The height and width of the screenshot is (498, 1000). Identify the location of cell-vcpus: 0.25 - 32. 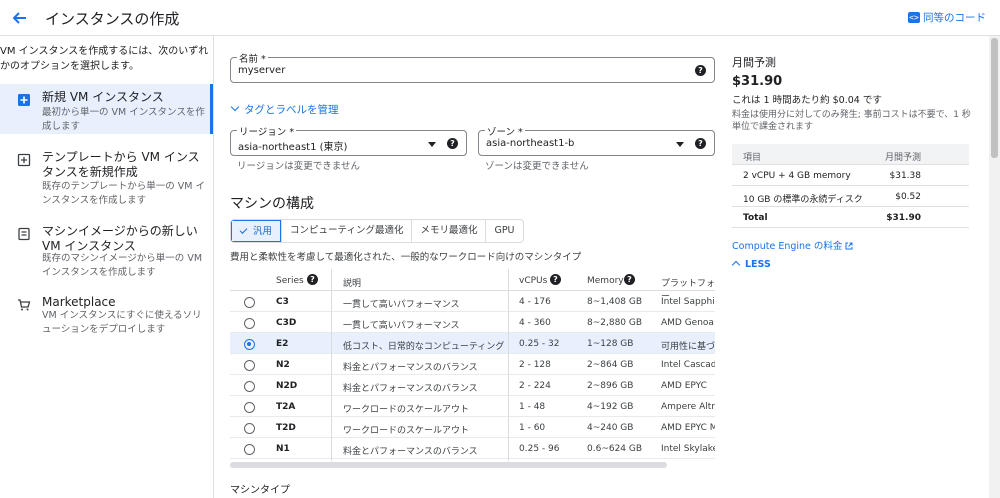
(539, 344).